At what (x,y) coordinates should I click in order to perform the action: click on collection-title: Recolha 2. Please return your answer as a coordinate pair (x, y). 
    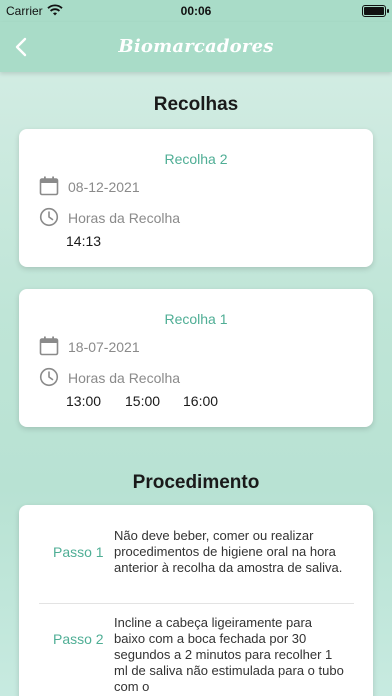
    Looking at the image, I should click on (196, 159).